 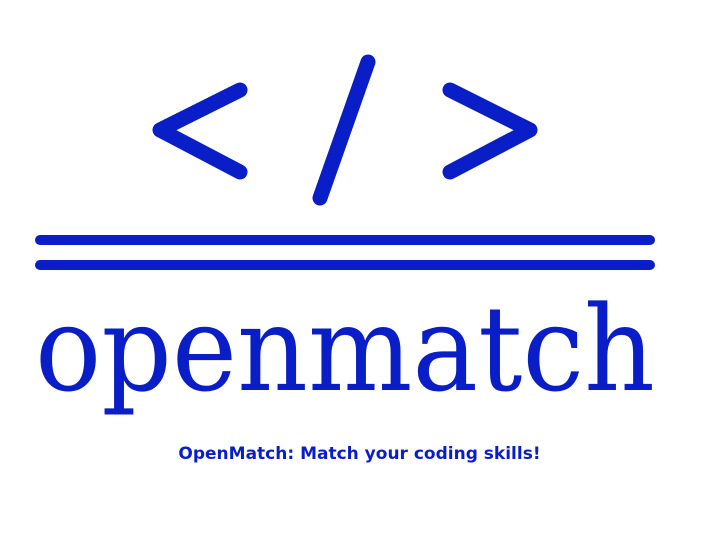 What do you see at coordinates (490, 131) in the screenshot?
I see `greater-than-icon` at bounding box center [490, 131].